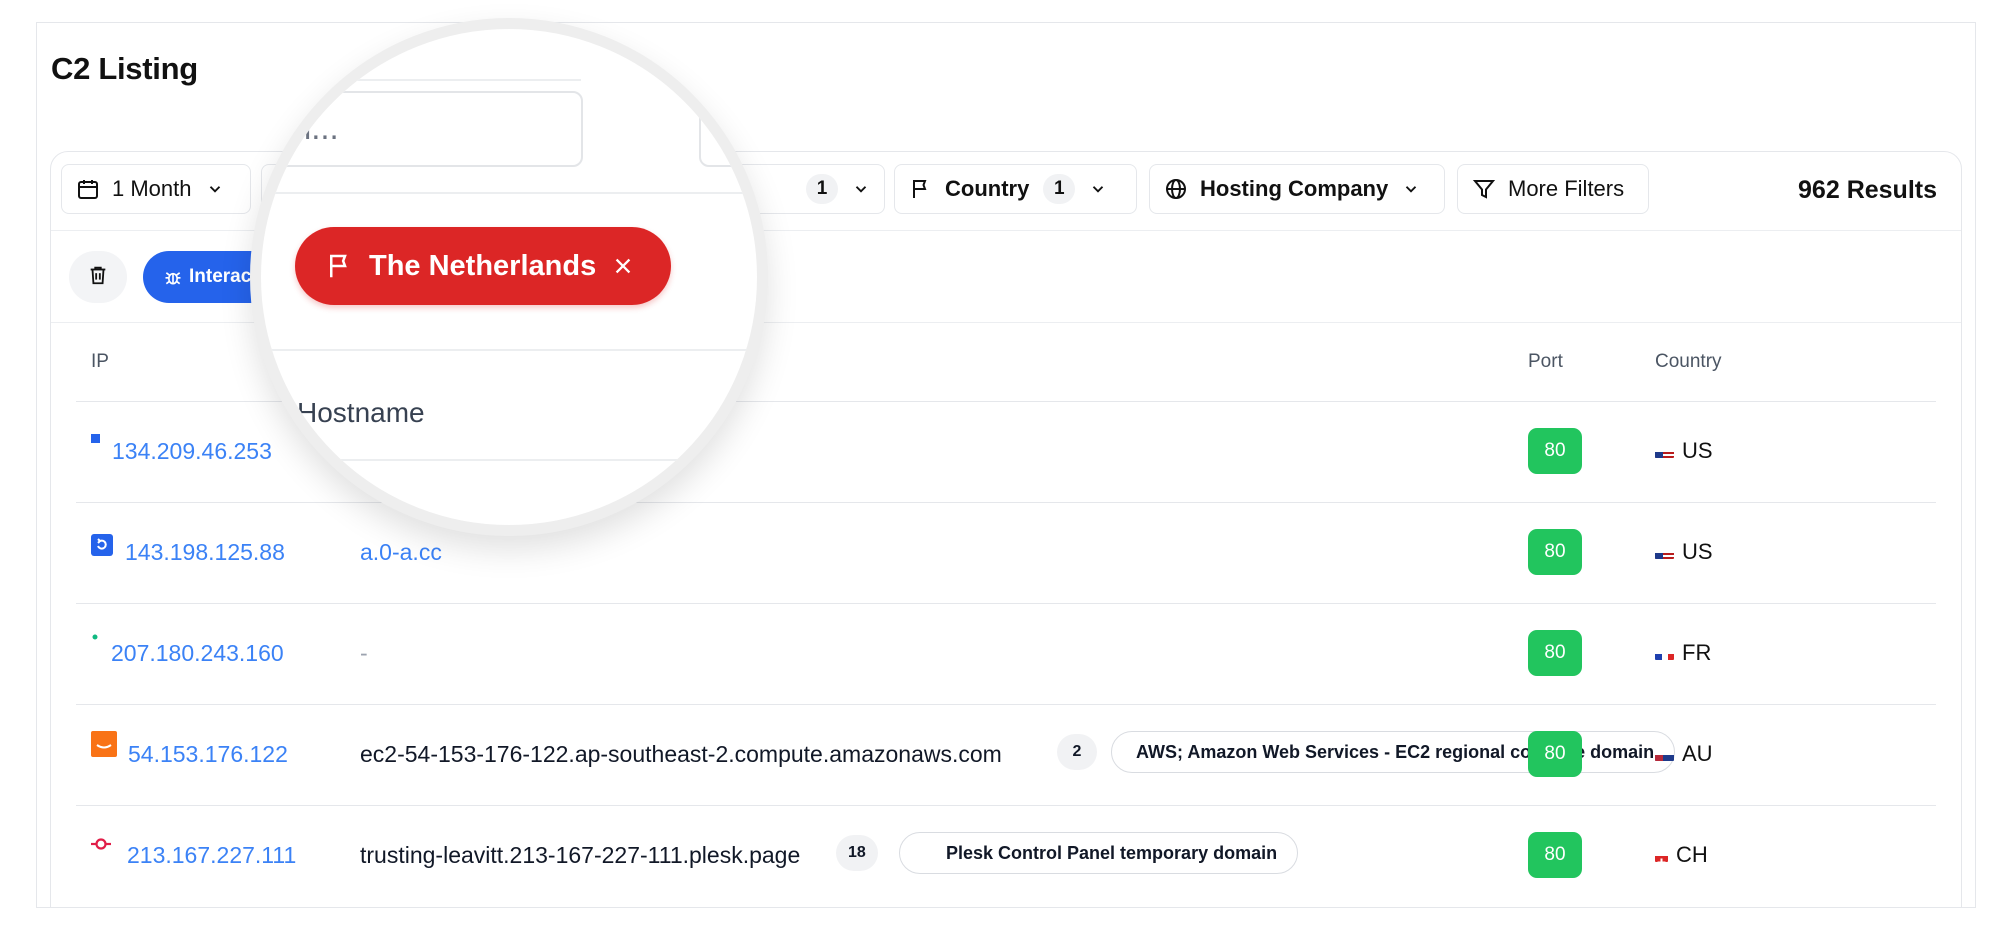 The width and height of the screenshot is (1999, 929). Describe the element at coordinates (1077, 752) in the screenshot. I see `hostname-count-badge: 2` at that location.